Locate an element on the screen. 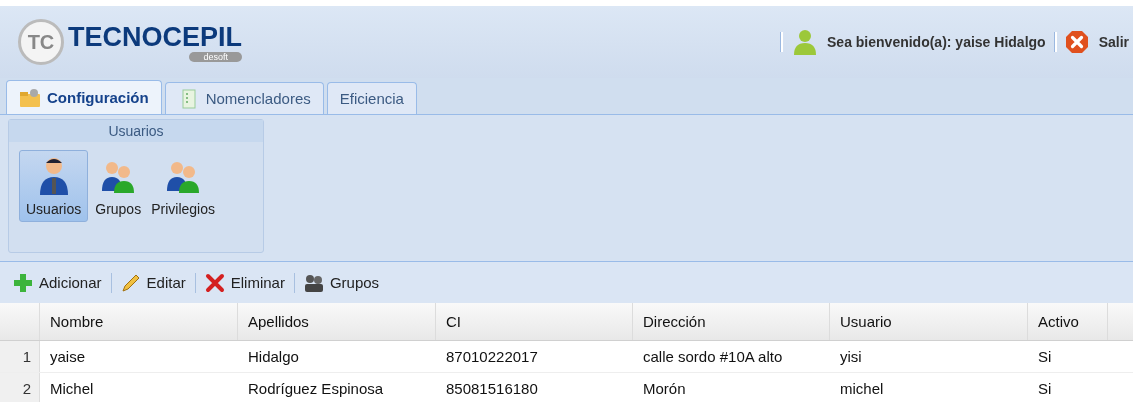 The image size is (1133, 402). logo-mark: TC is located at coordinates (41, 42).